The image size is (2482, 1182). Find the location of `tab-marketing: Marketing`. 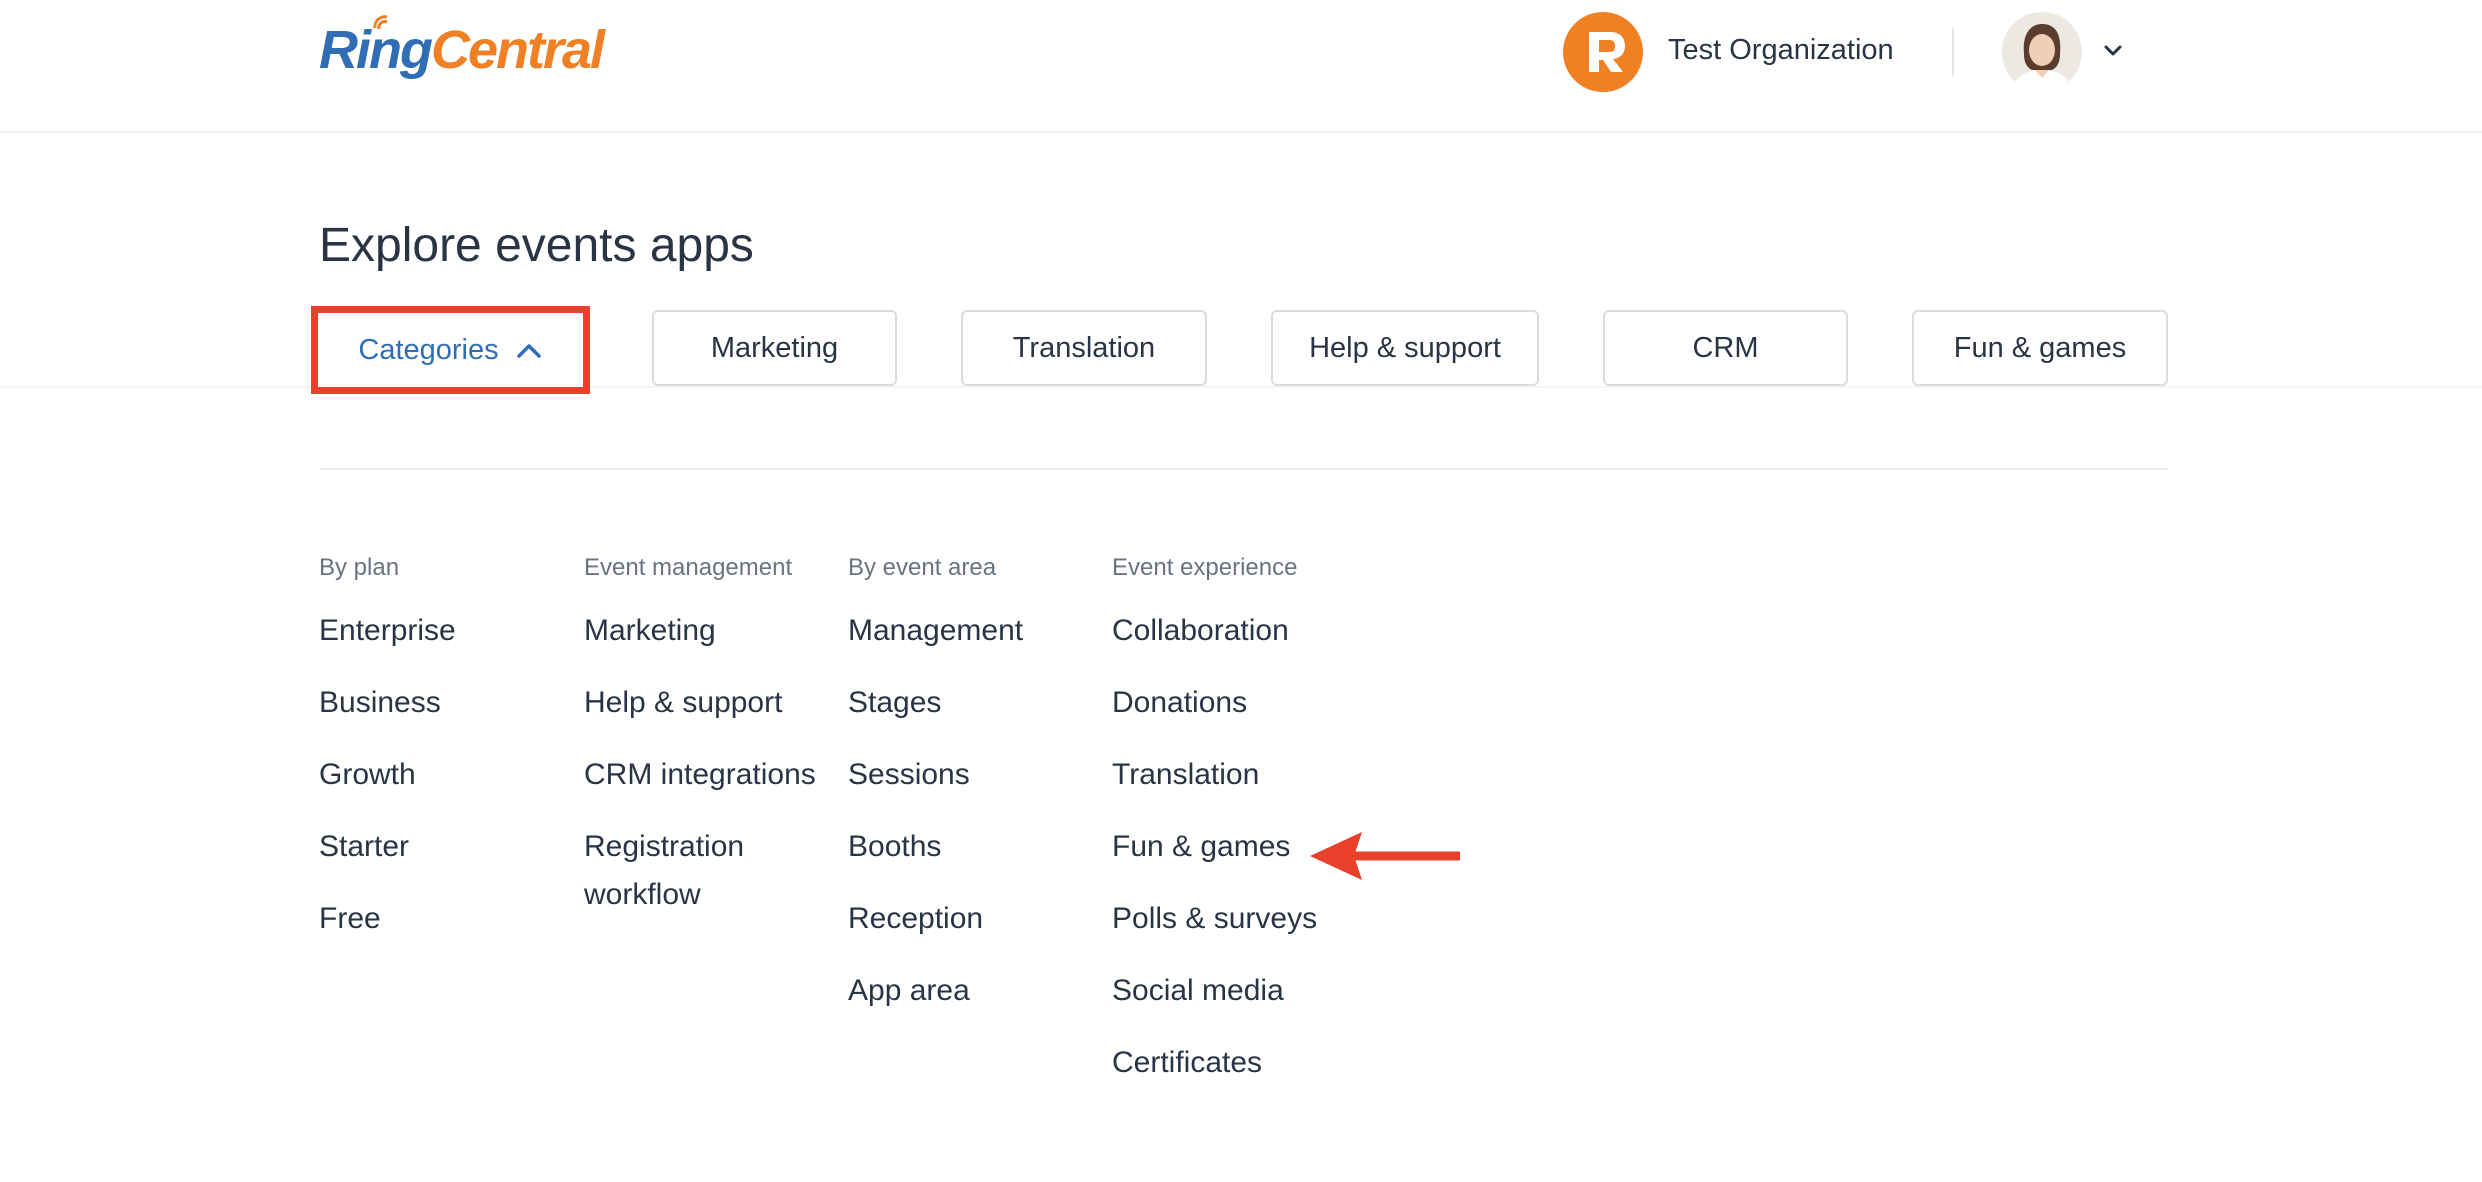

tab-marketing: Marketing is located at coordinates (774, 348).